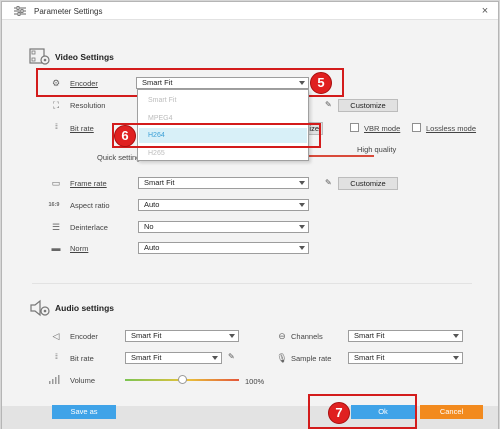 The height and width of the screenshot is (429, 500). What do you see at coordinates (20, 11) in the screenshot?
I see `settings-sliders-icon` at bounding box center [20, 11].